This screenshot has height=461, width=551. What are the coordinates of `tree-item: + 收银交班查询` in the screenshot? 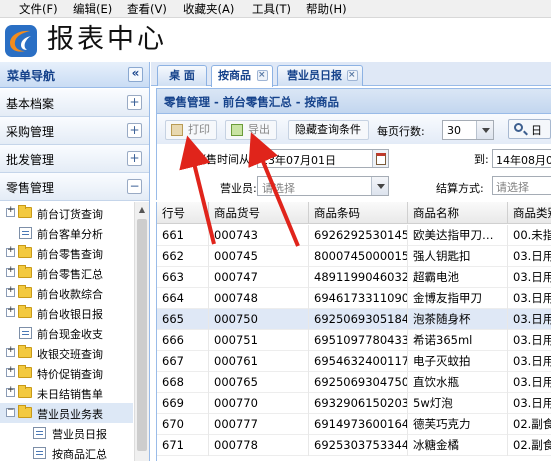 It's located at (66, 353).